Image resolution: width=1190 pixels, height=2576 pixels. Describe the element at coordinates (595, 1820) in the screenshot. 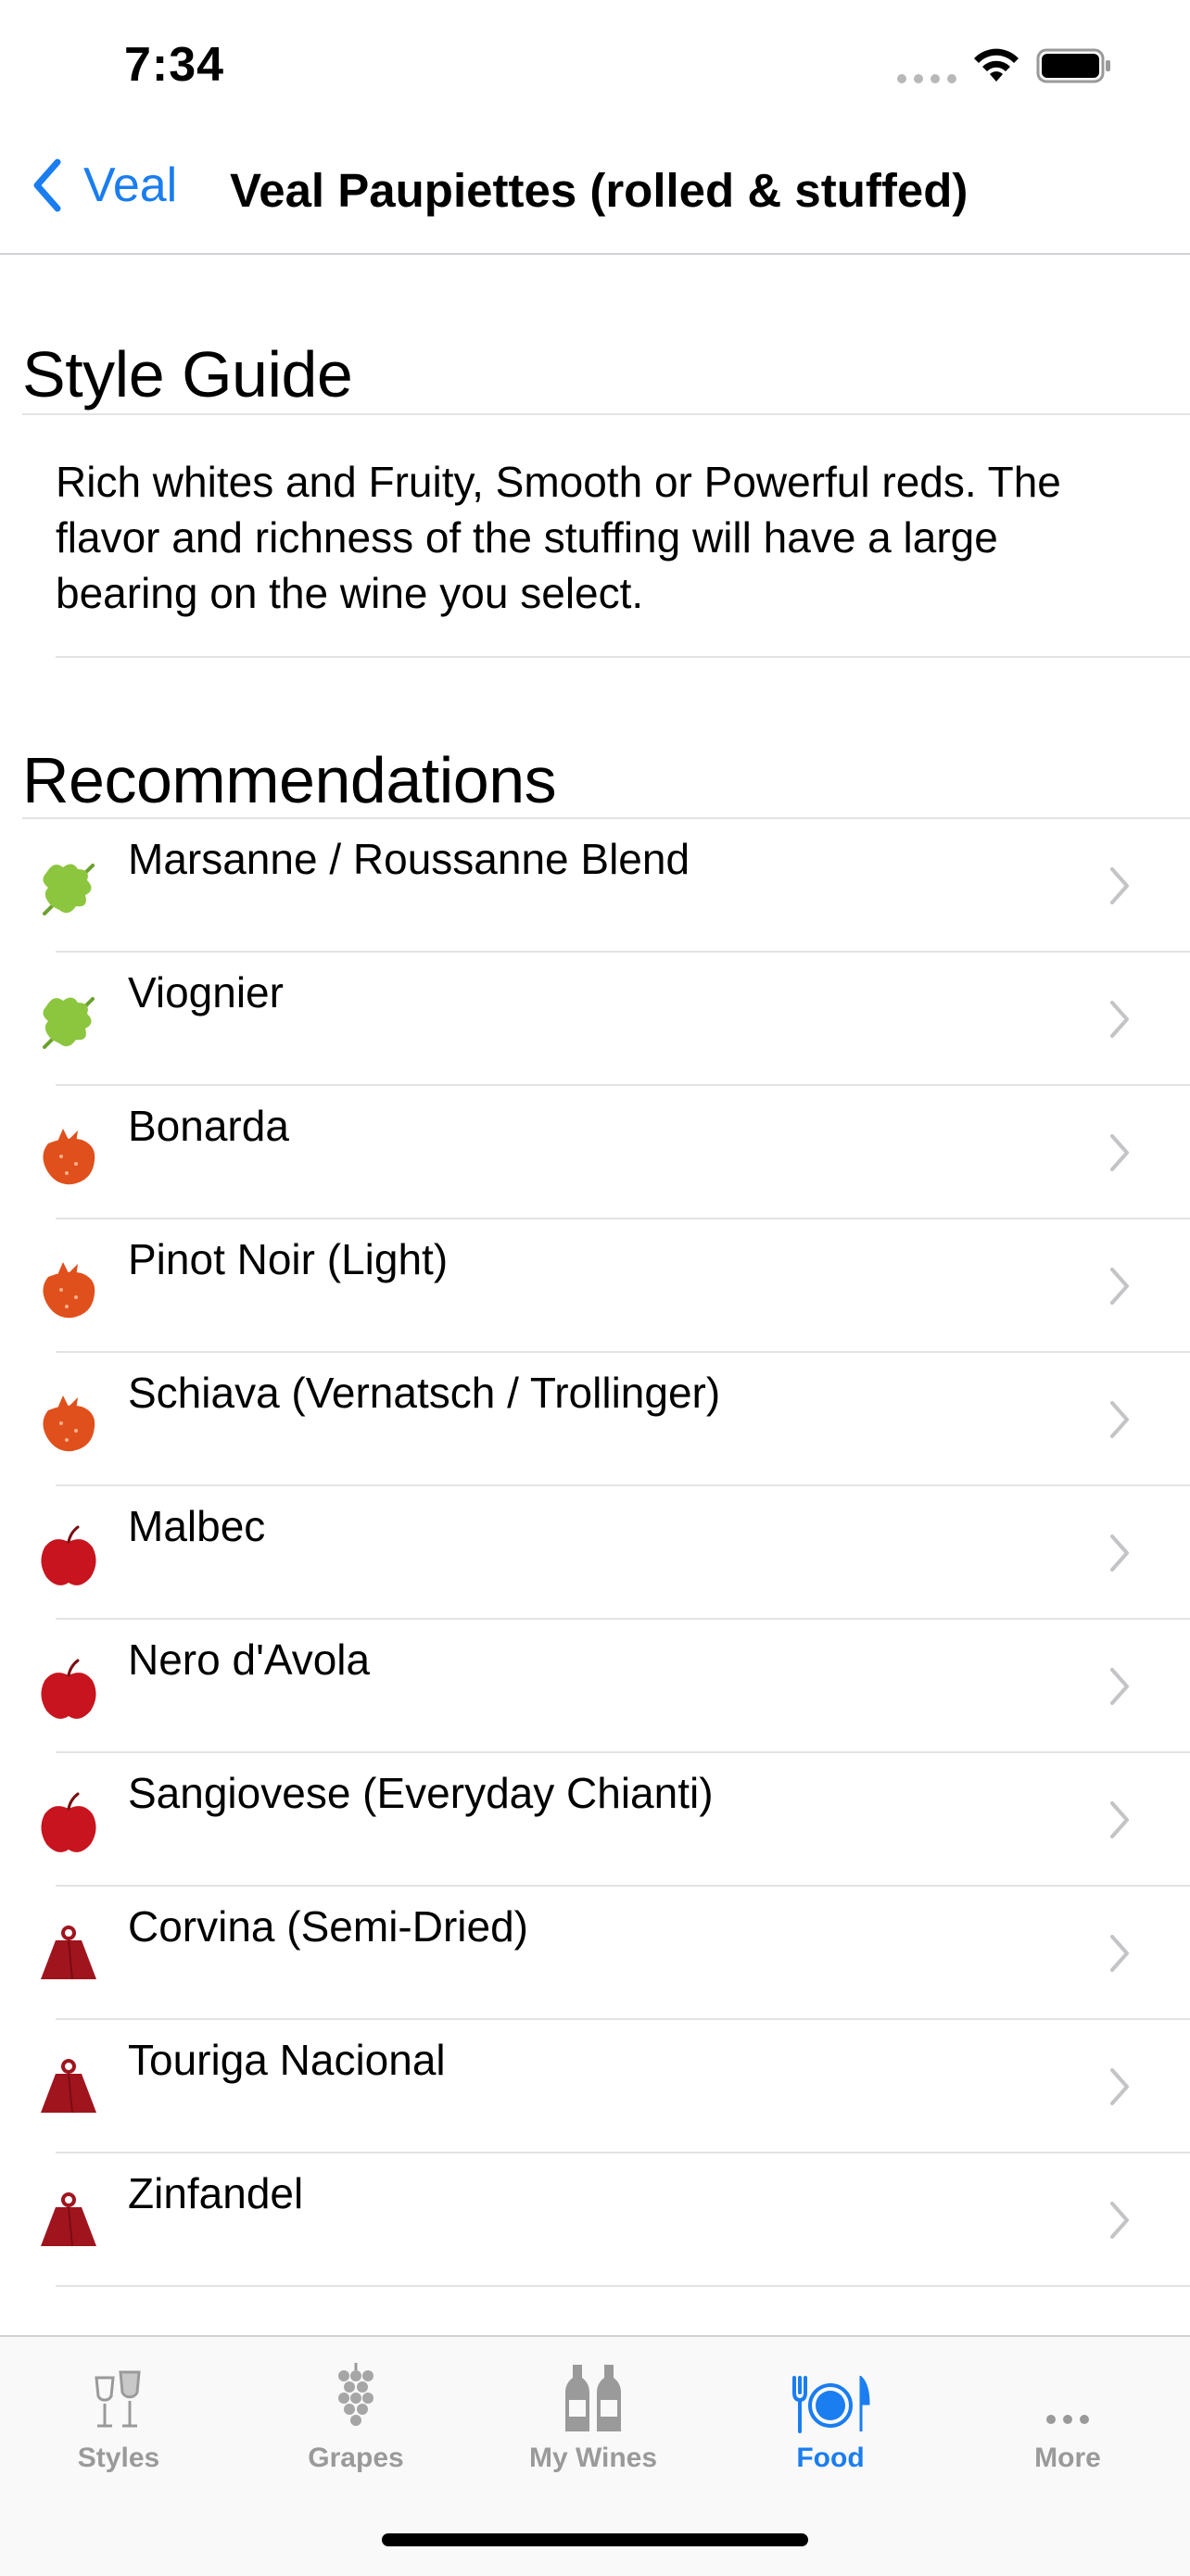

I see `list-item: Sangiovese (Everyday Chianti)` at that location.